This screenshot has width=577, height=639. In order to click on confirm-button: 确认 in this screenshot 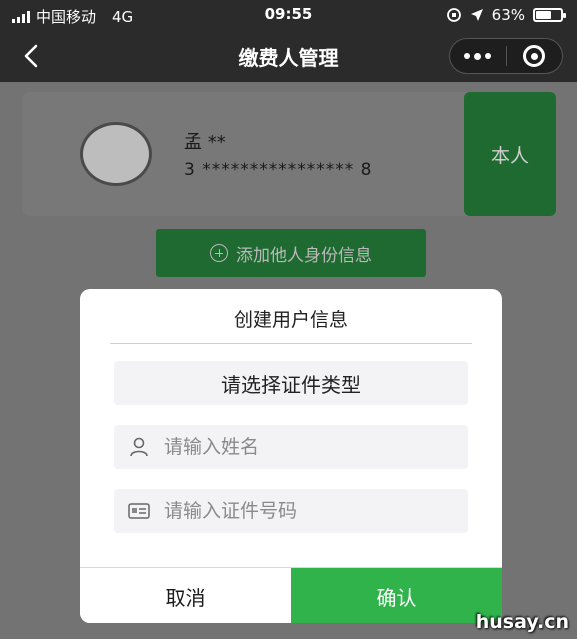, I will do `click(396, 595)`.